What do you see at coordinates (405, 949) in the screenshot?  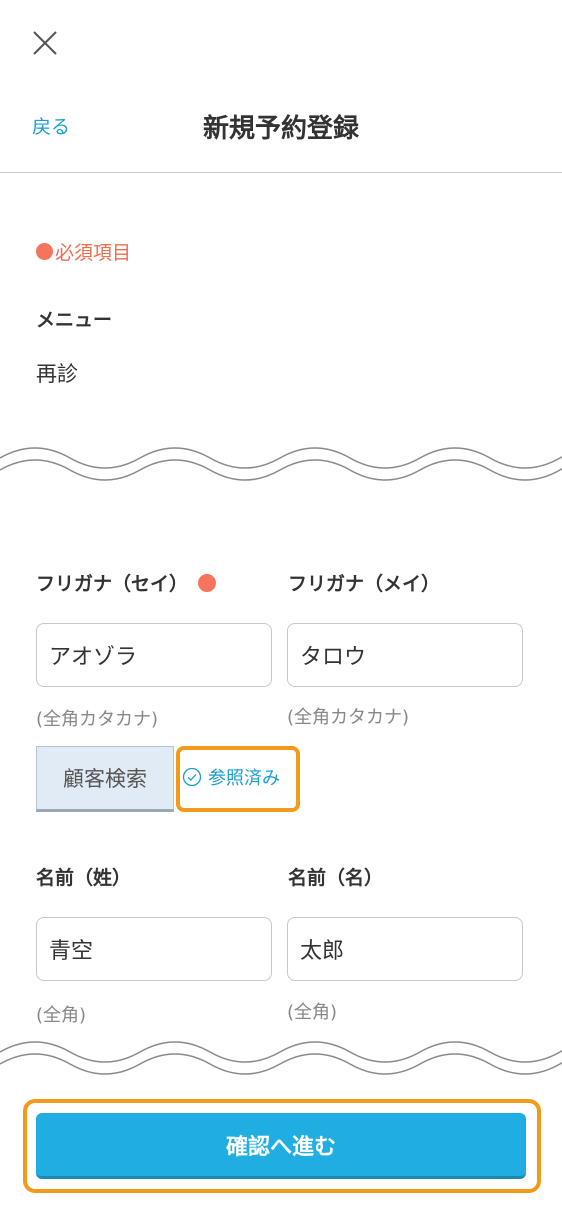 I see `mei-input: 太郎` at bounding box center [405, 949].